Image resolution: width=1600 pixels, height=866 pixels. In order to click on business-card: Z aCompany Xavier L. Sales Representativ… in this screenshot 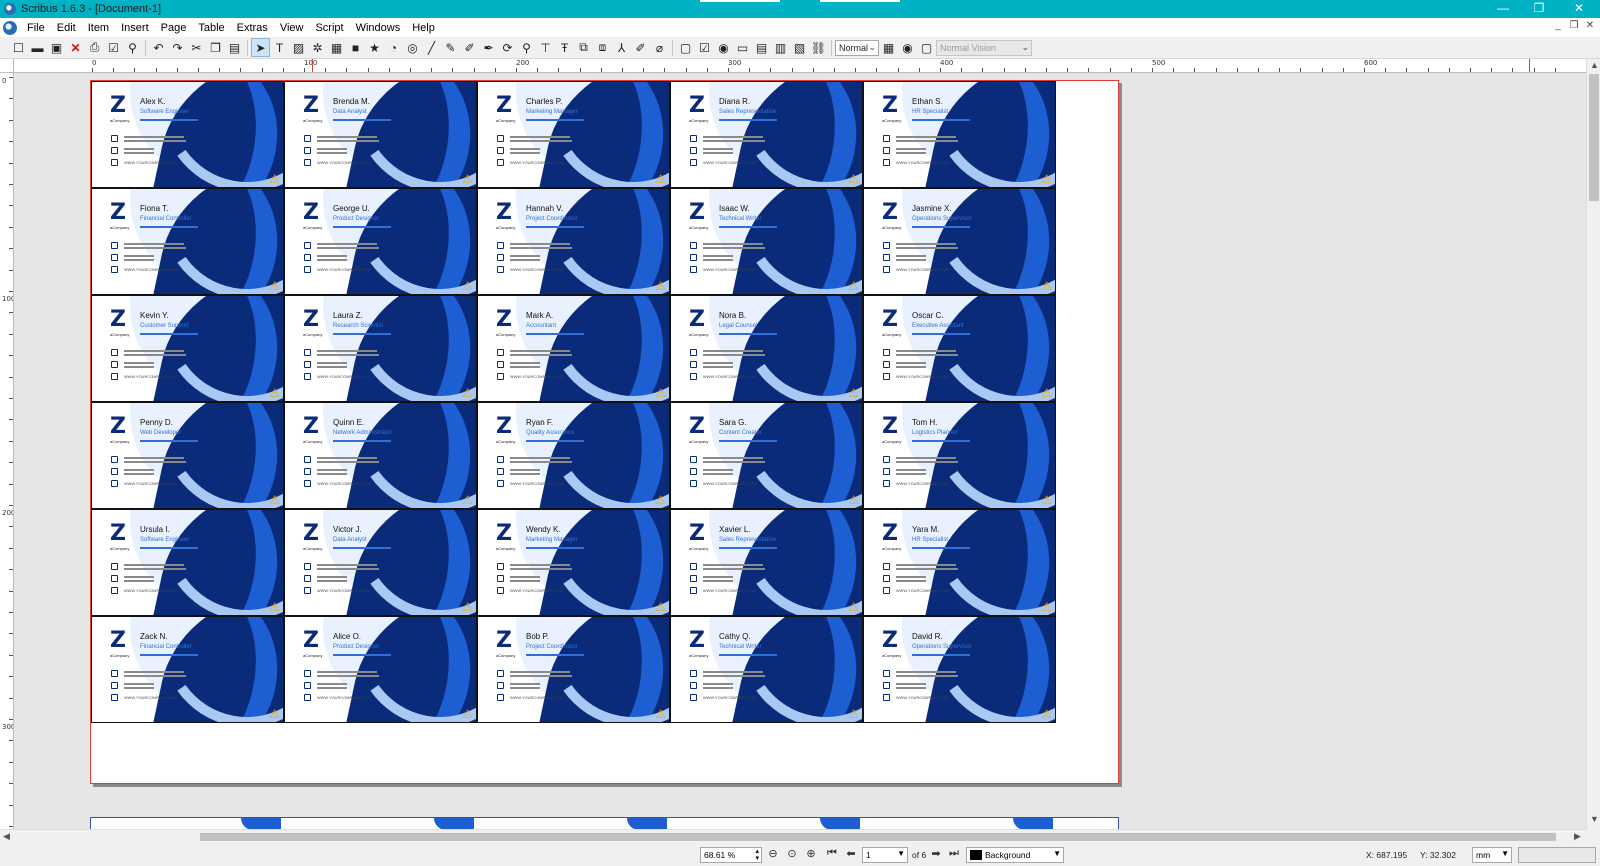, I will do `click(766, 562)`.